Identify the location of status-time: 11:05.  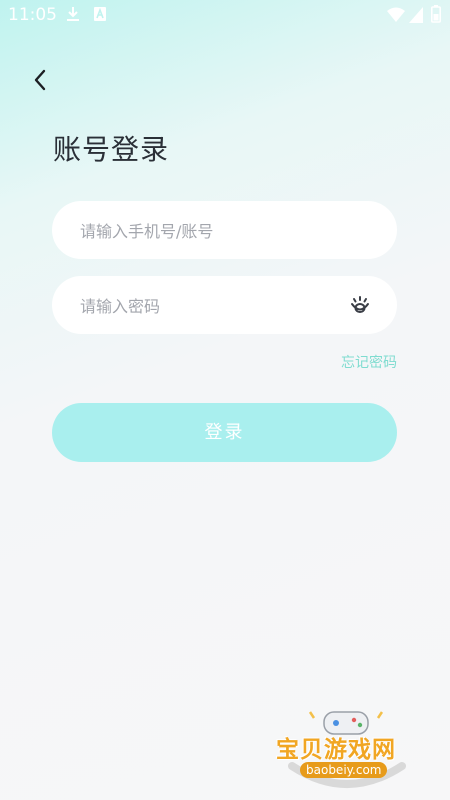
(32, 15).